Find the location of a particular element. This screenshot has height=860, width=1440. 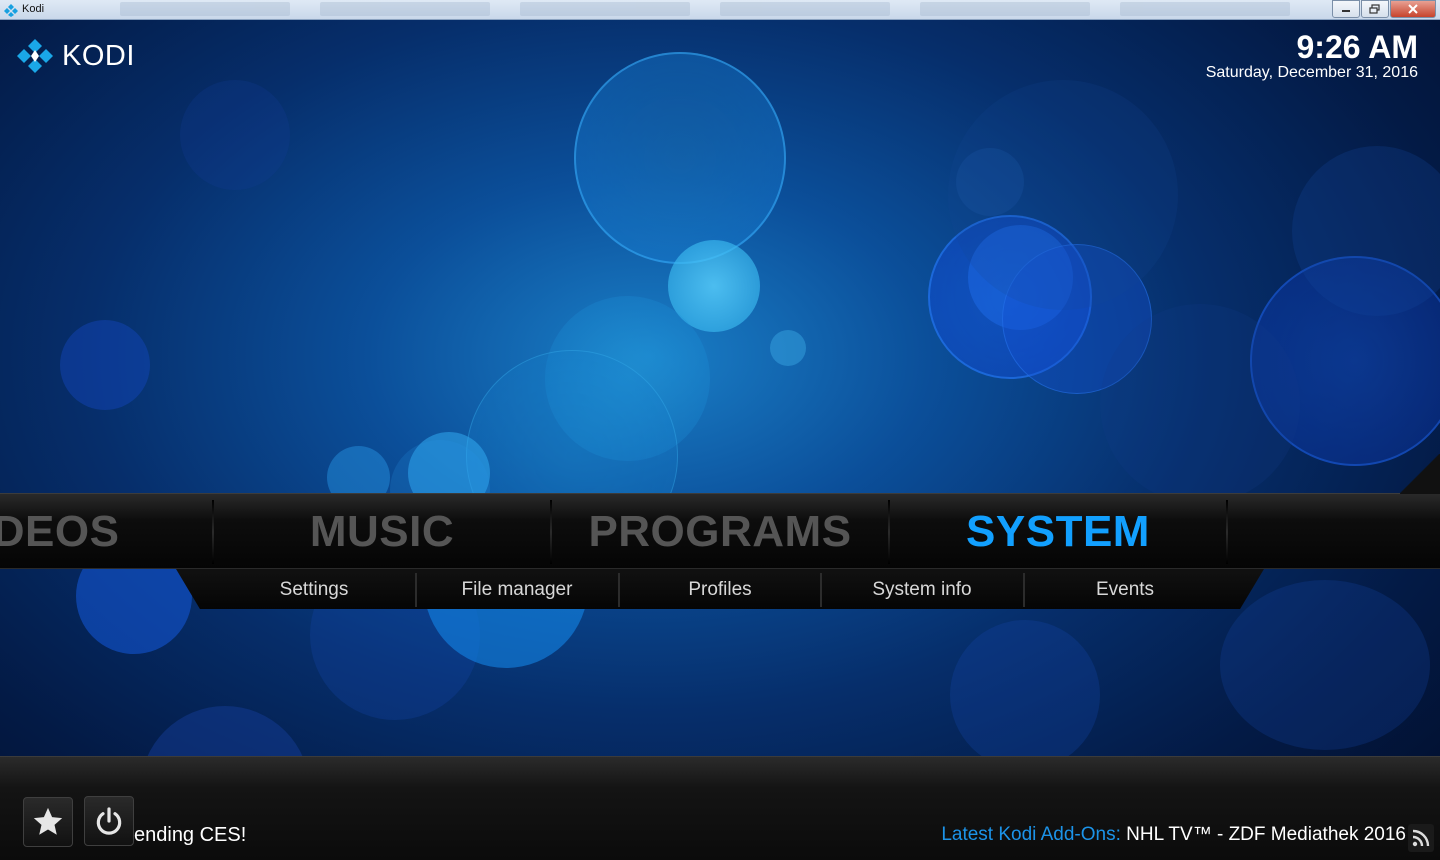

close-icon is located at coordinates (1413, 9).